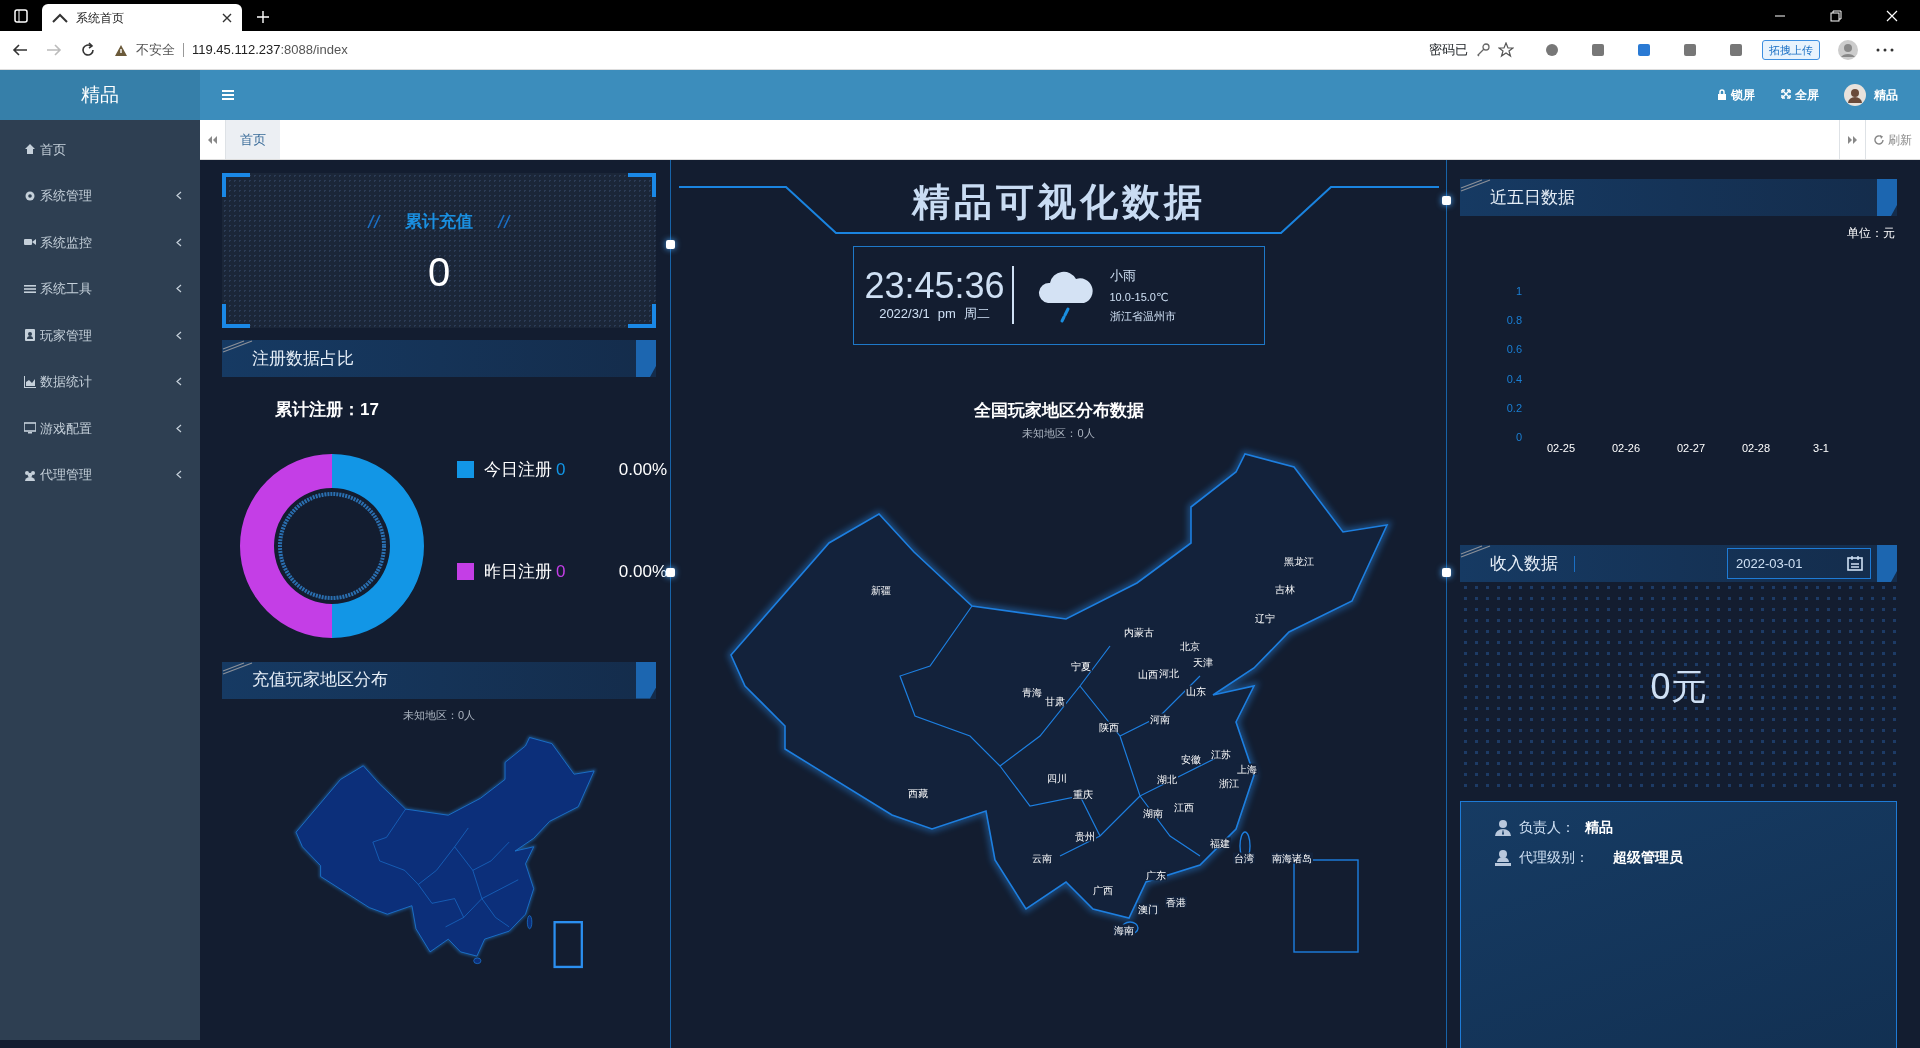  Describe the element at coordinates (1139, 632) in the screenshot. I see `province-label: 内蒙古` at that location.